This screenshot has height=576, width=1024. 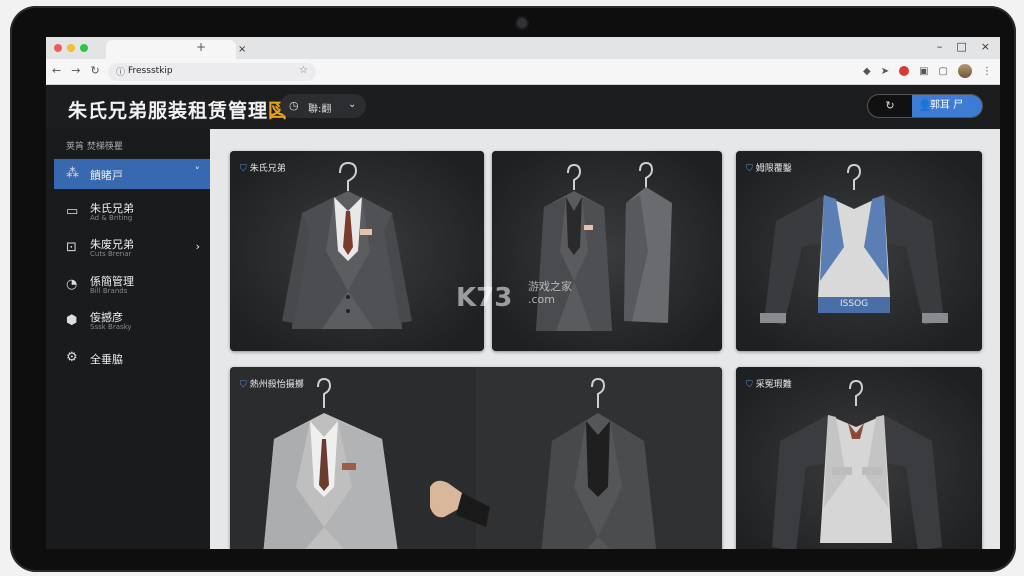 What do you see at coordinates (197, 171) in the screenshot?
I see `chevron-down-icon: ˅` at bounding box center [197, 171].